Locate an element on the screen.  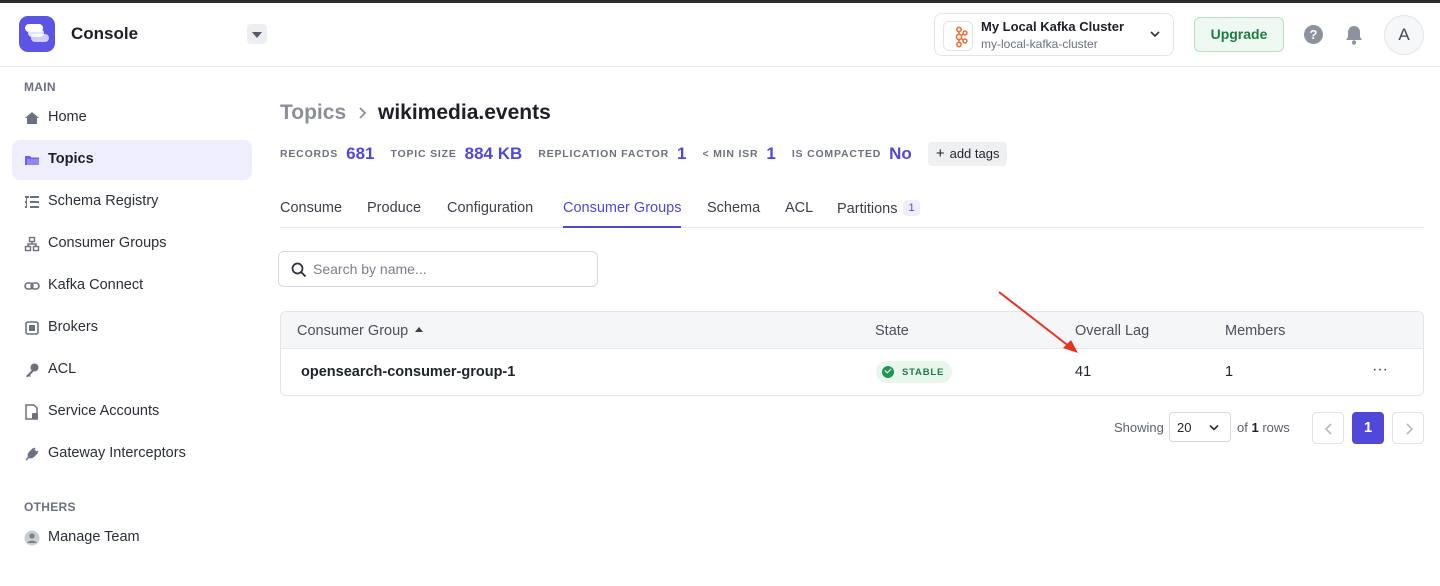
sidebar-section-main: MAIN is located at coordinates (40, 87).